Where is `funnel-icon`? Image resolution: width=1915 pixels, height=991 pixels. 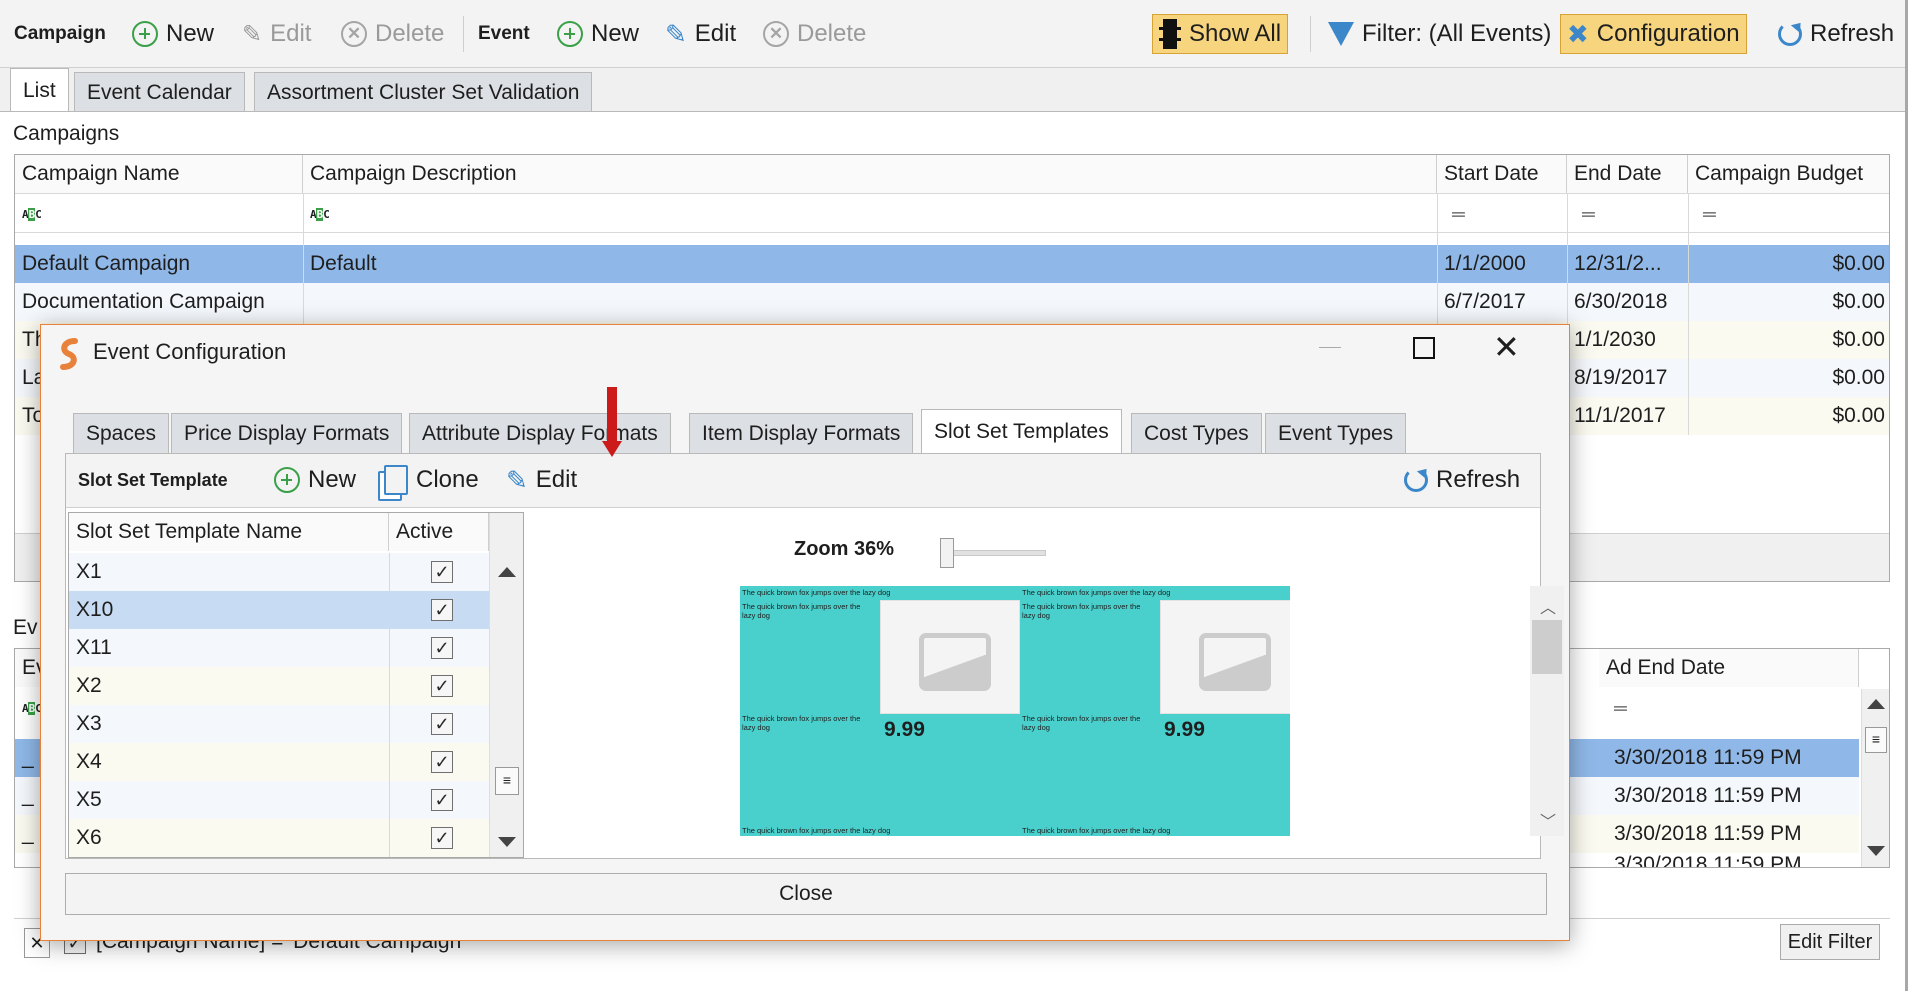 funnel-icon is located at coordinates (1341, 34).